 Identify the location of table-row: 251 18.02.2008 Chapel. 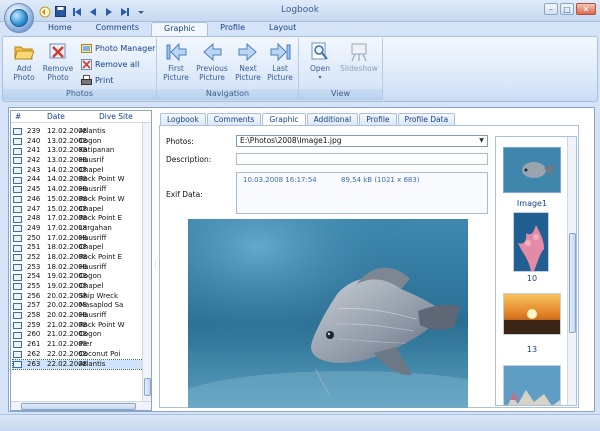
(78, 248).